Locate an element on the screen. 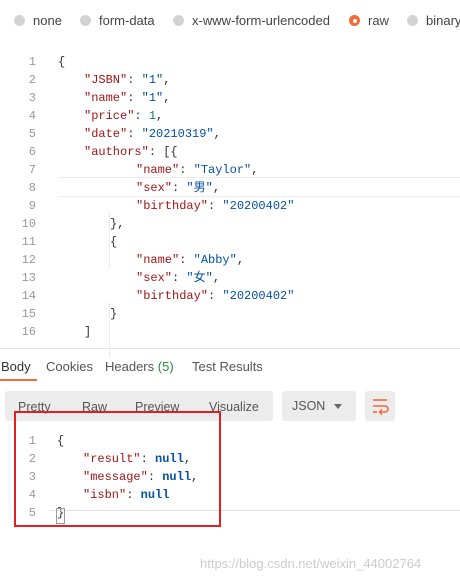 The width and height of the screenshot is (460, 583). line-number: 14 is located at coordinates (28, 296).